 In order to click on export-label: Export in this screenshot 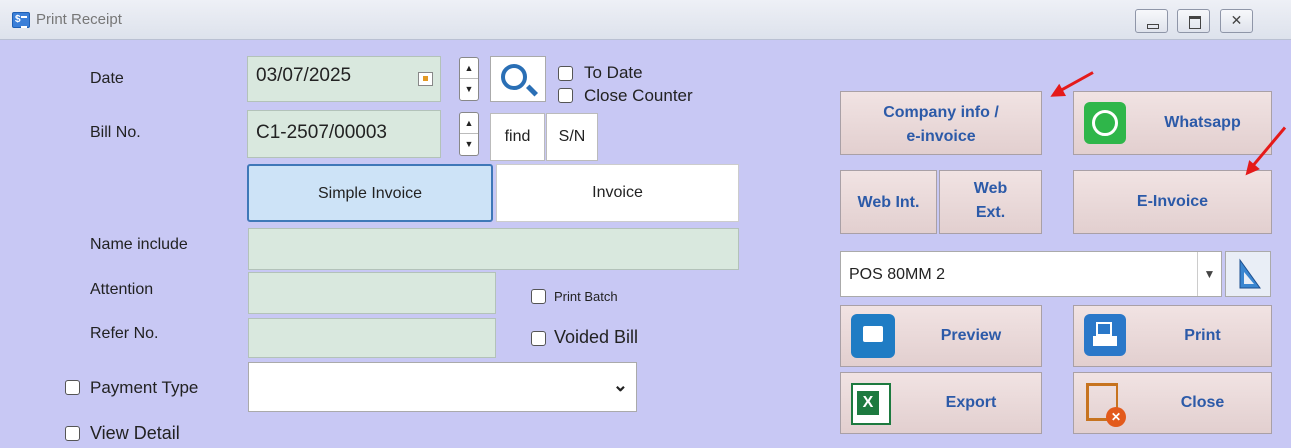, I will do `click(971, 402)`.